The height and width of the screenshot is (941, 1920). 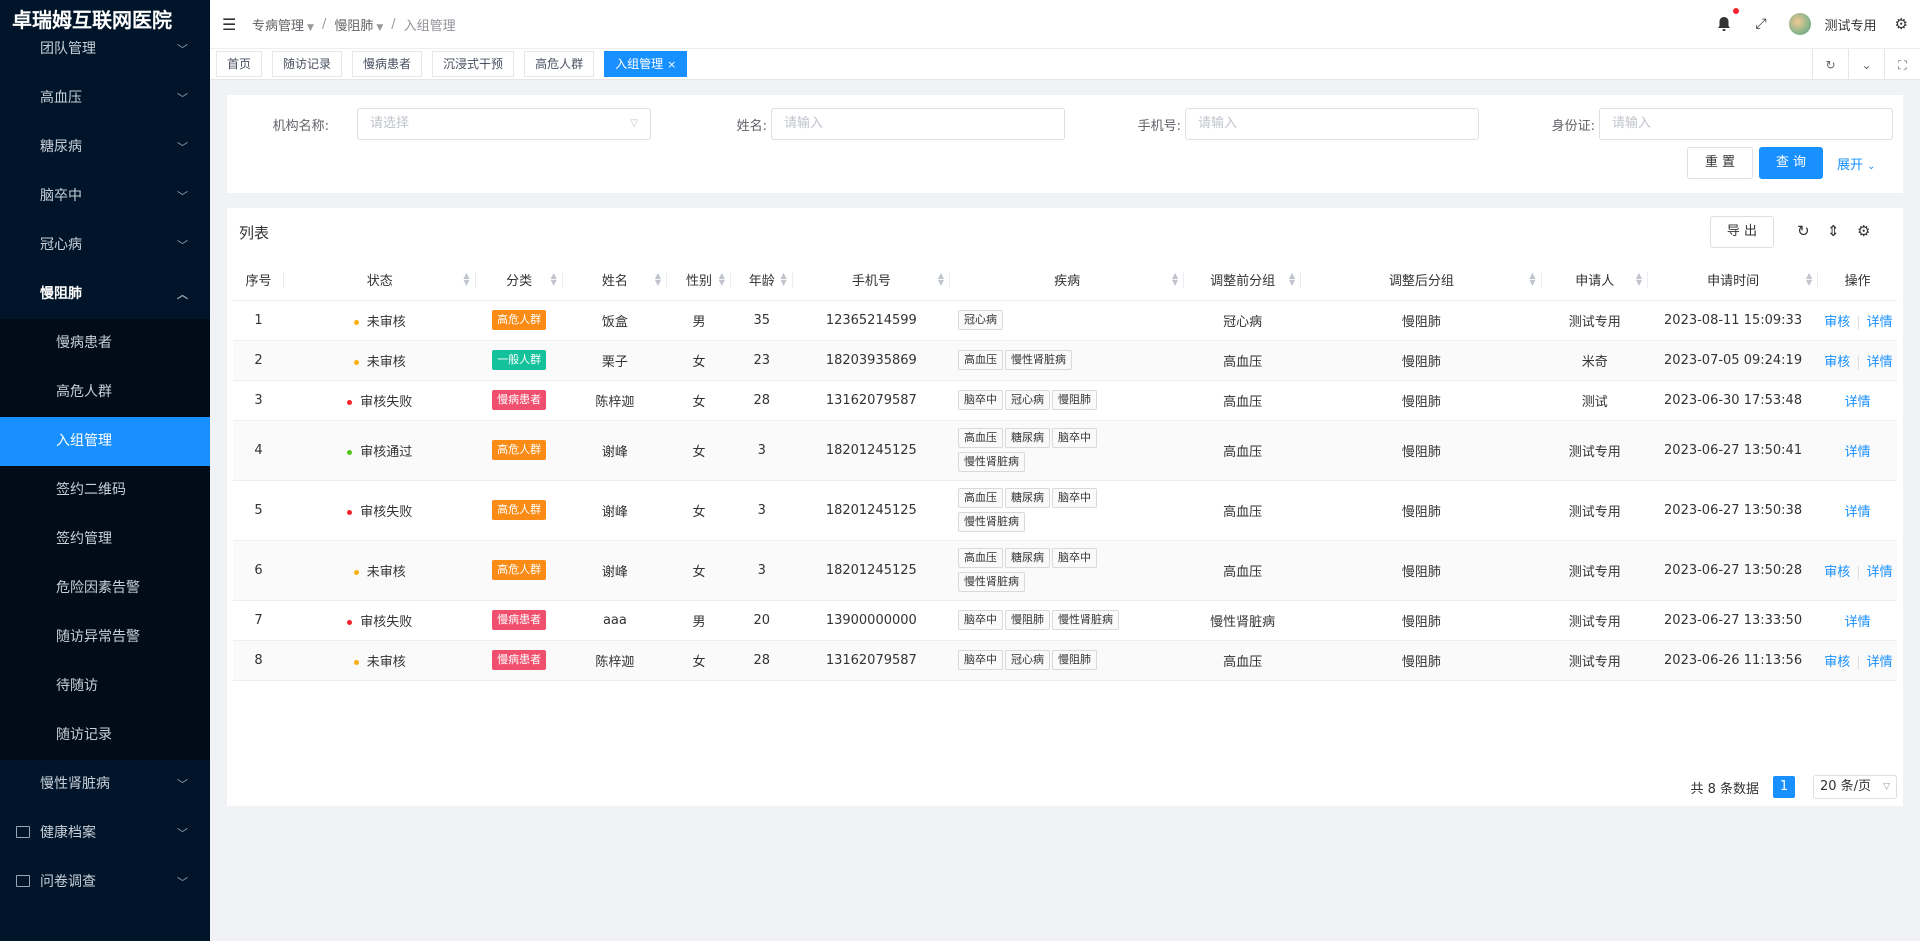 What do you see at coordinates (671, 64) in the screenshot?
I see `close-icon: ×` at bounding box center [671, 64].